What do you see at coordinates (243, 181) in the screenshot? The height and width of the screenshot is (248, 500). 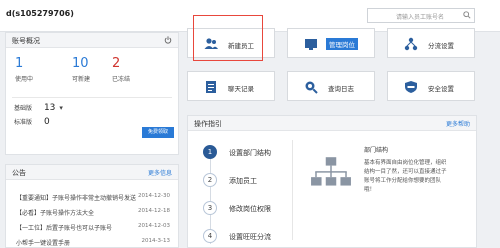 I see `step-label: 添加员工` at bounding box center [243, 181].